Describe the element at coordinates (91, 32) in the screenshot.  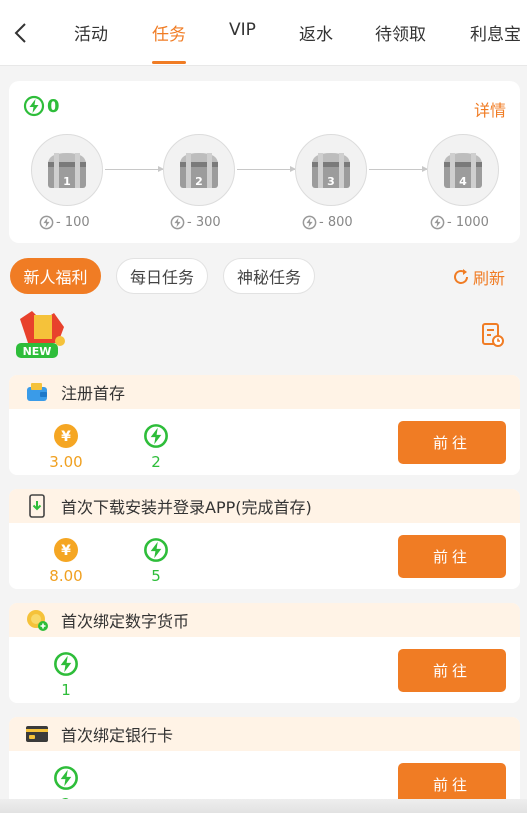
I see `tab-activity: 活动` at that location.